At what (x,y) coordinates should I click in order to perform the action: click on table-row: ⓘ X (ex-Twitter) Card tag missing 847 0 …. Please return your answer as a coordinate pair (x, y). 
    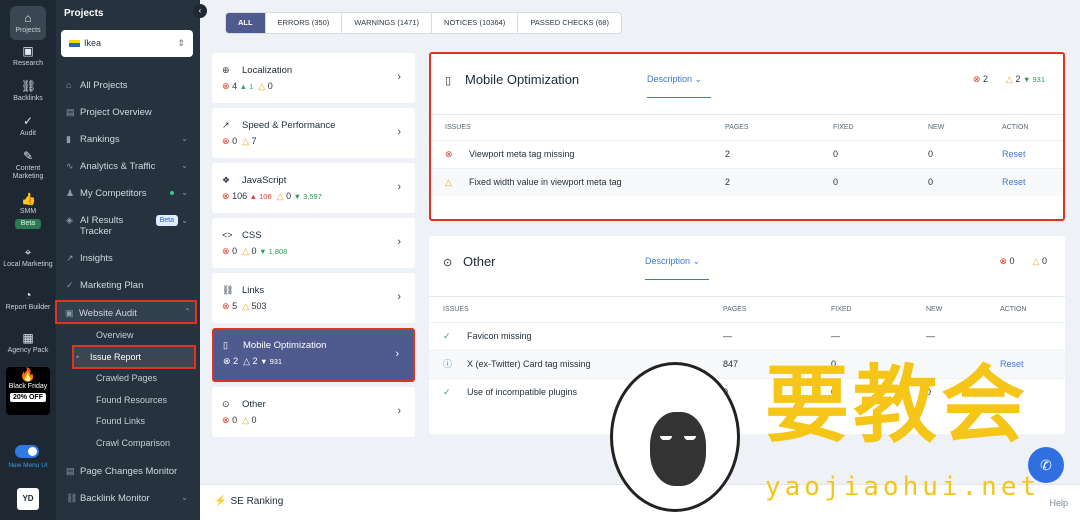
    Looking at the image, I should click on (747, 364).